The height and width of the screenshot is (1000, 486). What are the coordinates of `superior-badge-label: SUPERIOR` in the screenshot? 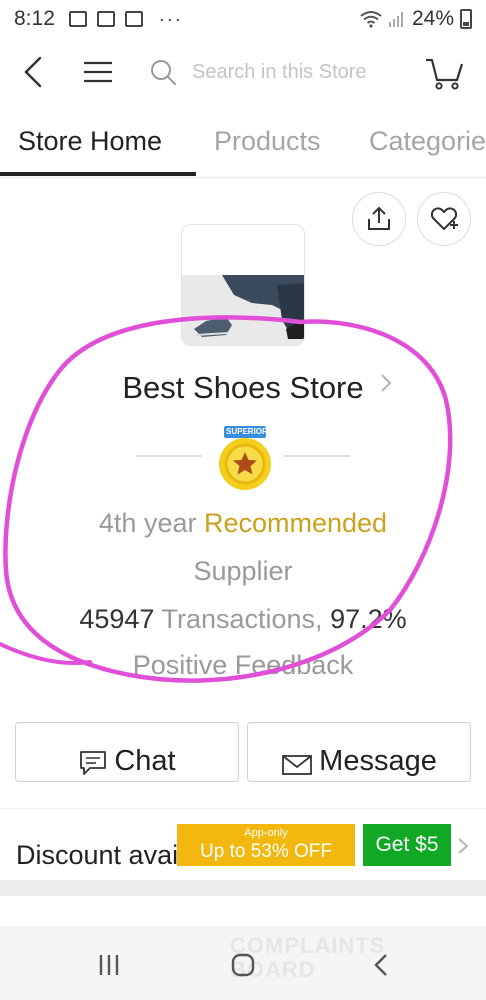 It's located at (247, 431).